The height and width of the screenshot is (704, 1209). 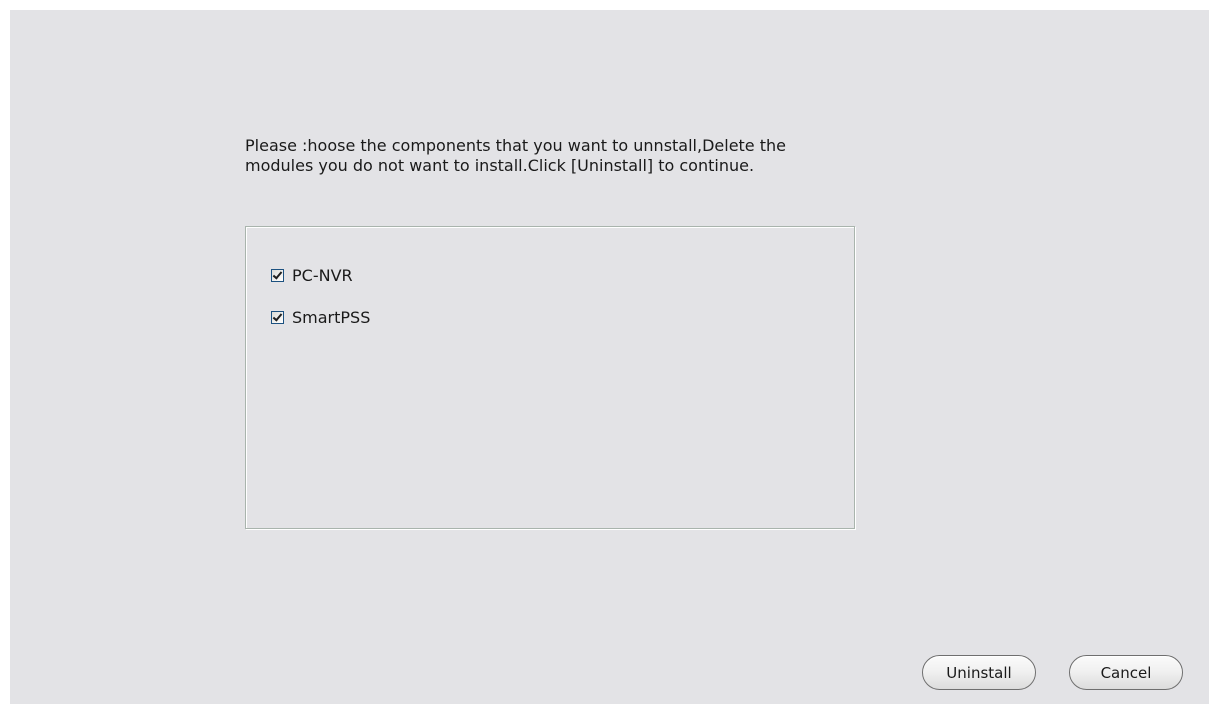 What do you see at coordinates (1126, 672) in the screenshot?
I see `cancel-button: Cancel` at bounding box center [1126, 672].